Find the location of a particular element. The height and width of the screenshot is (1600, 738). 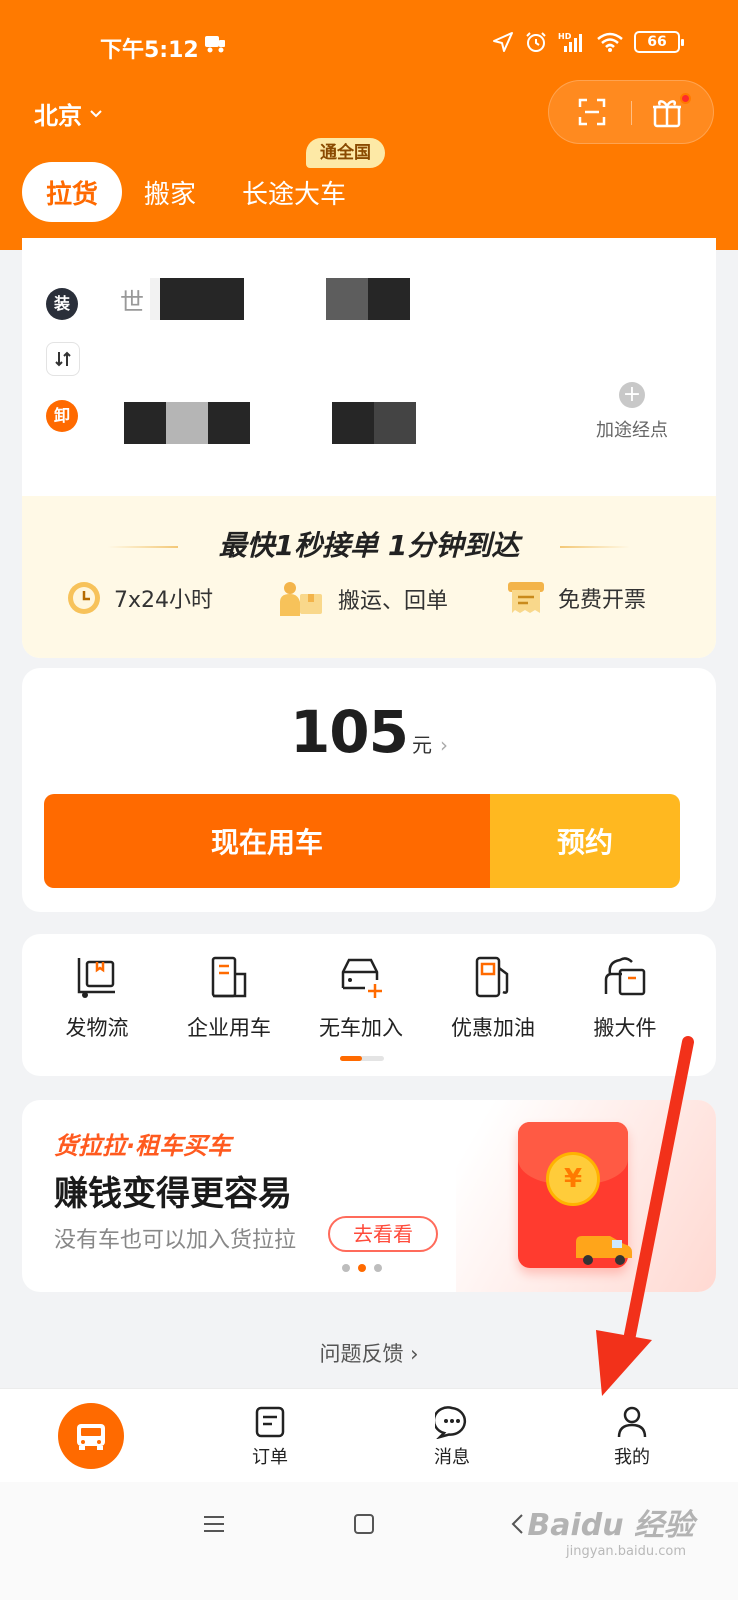

nationwide-badge: 通全国 is located at coordinates (345, 153).